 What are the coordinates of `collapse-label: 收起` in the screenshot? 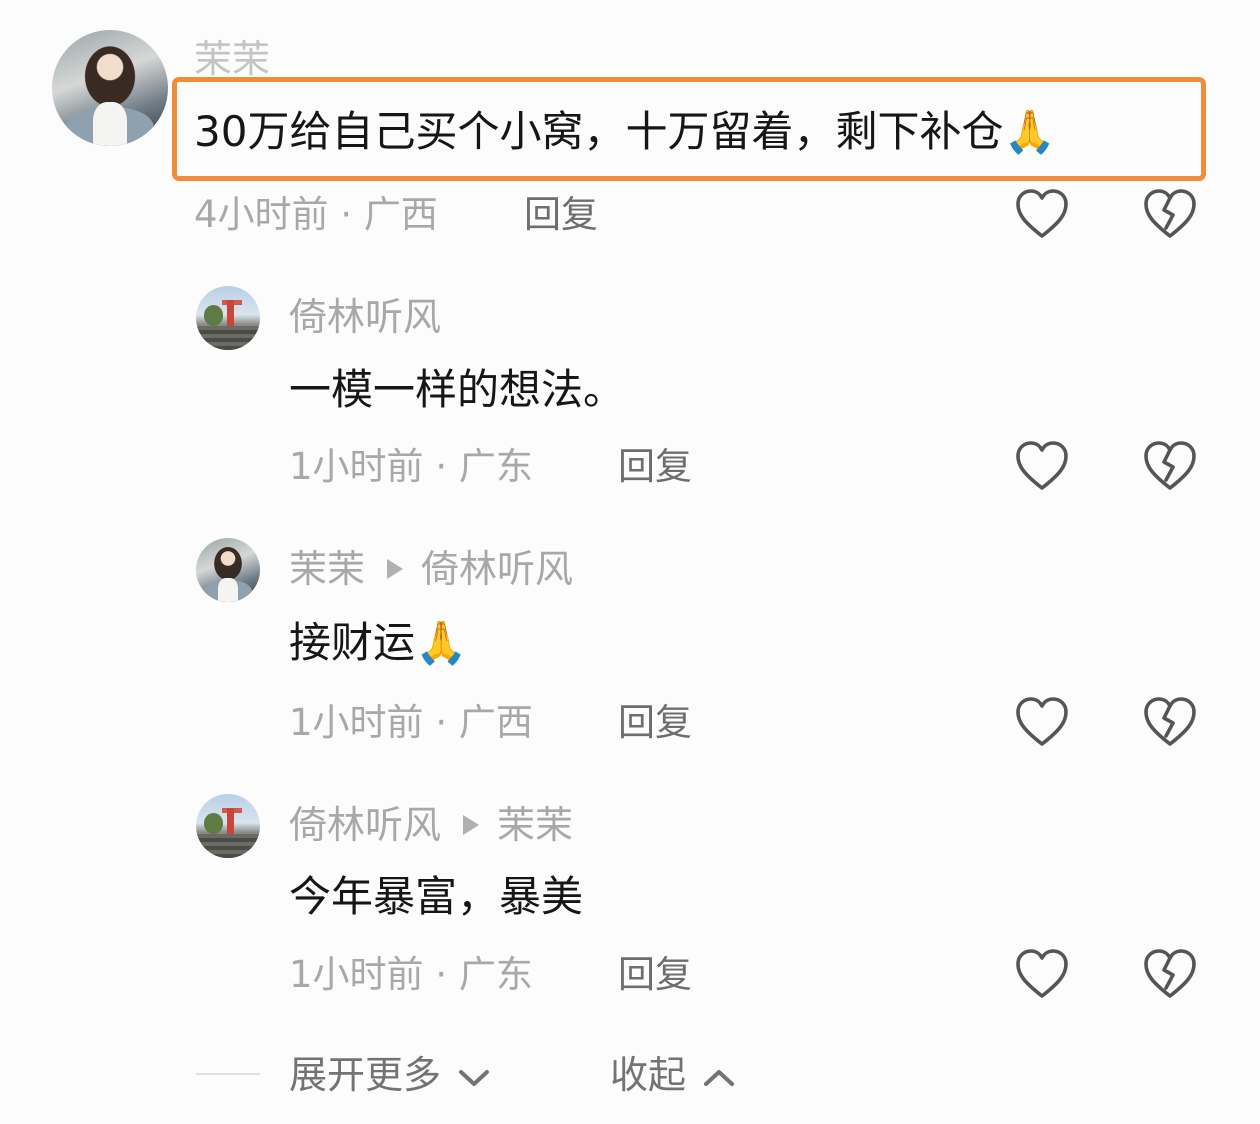 It's located at (648, 1075).